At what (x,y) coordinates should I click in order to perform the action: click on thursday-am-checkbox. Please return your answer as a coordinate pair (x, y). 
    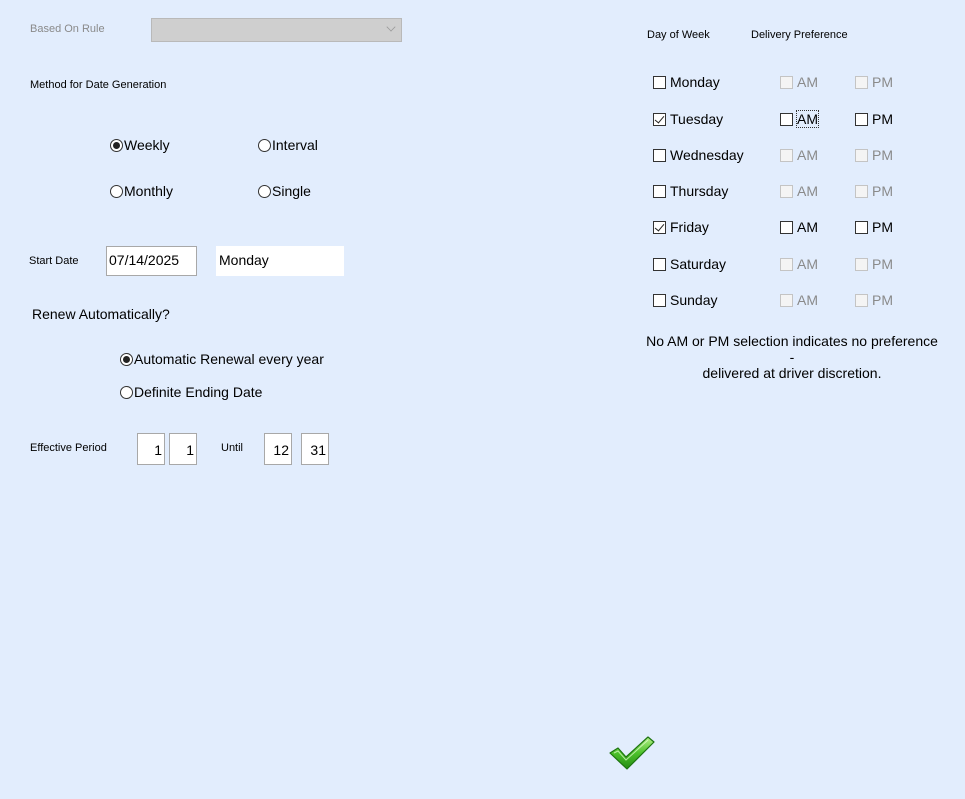
    Looking at the image, I should click on (786, 191).